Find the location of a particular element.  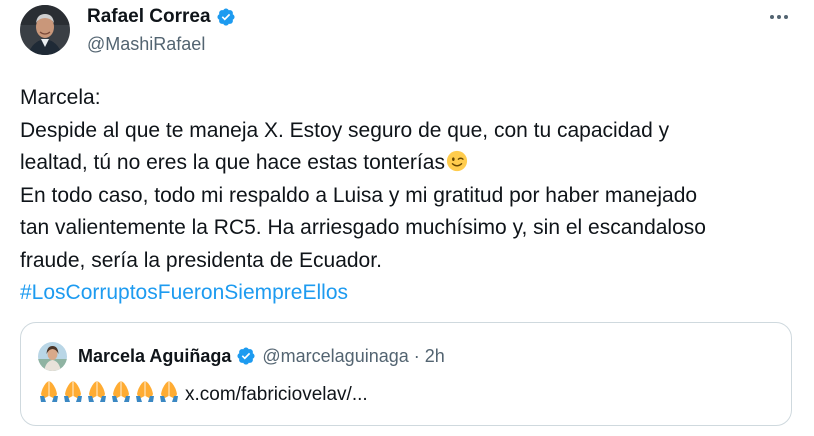

hashtag-link: #LosCorruptosFueronSiempreEllos is located at coordinates (184, 292).